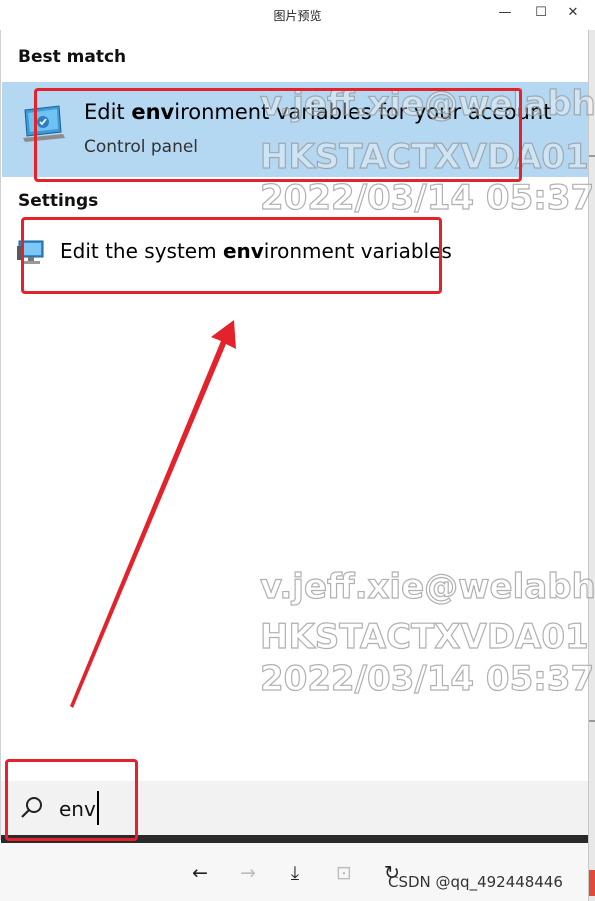 The height and width of the screenshot is (901, 595). Describe the element at coordinates (505, 13) in the screenshot. I see `minimize-button: —` at that location.